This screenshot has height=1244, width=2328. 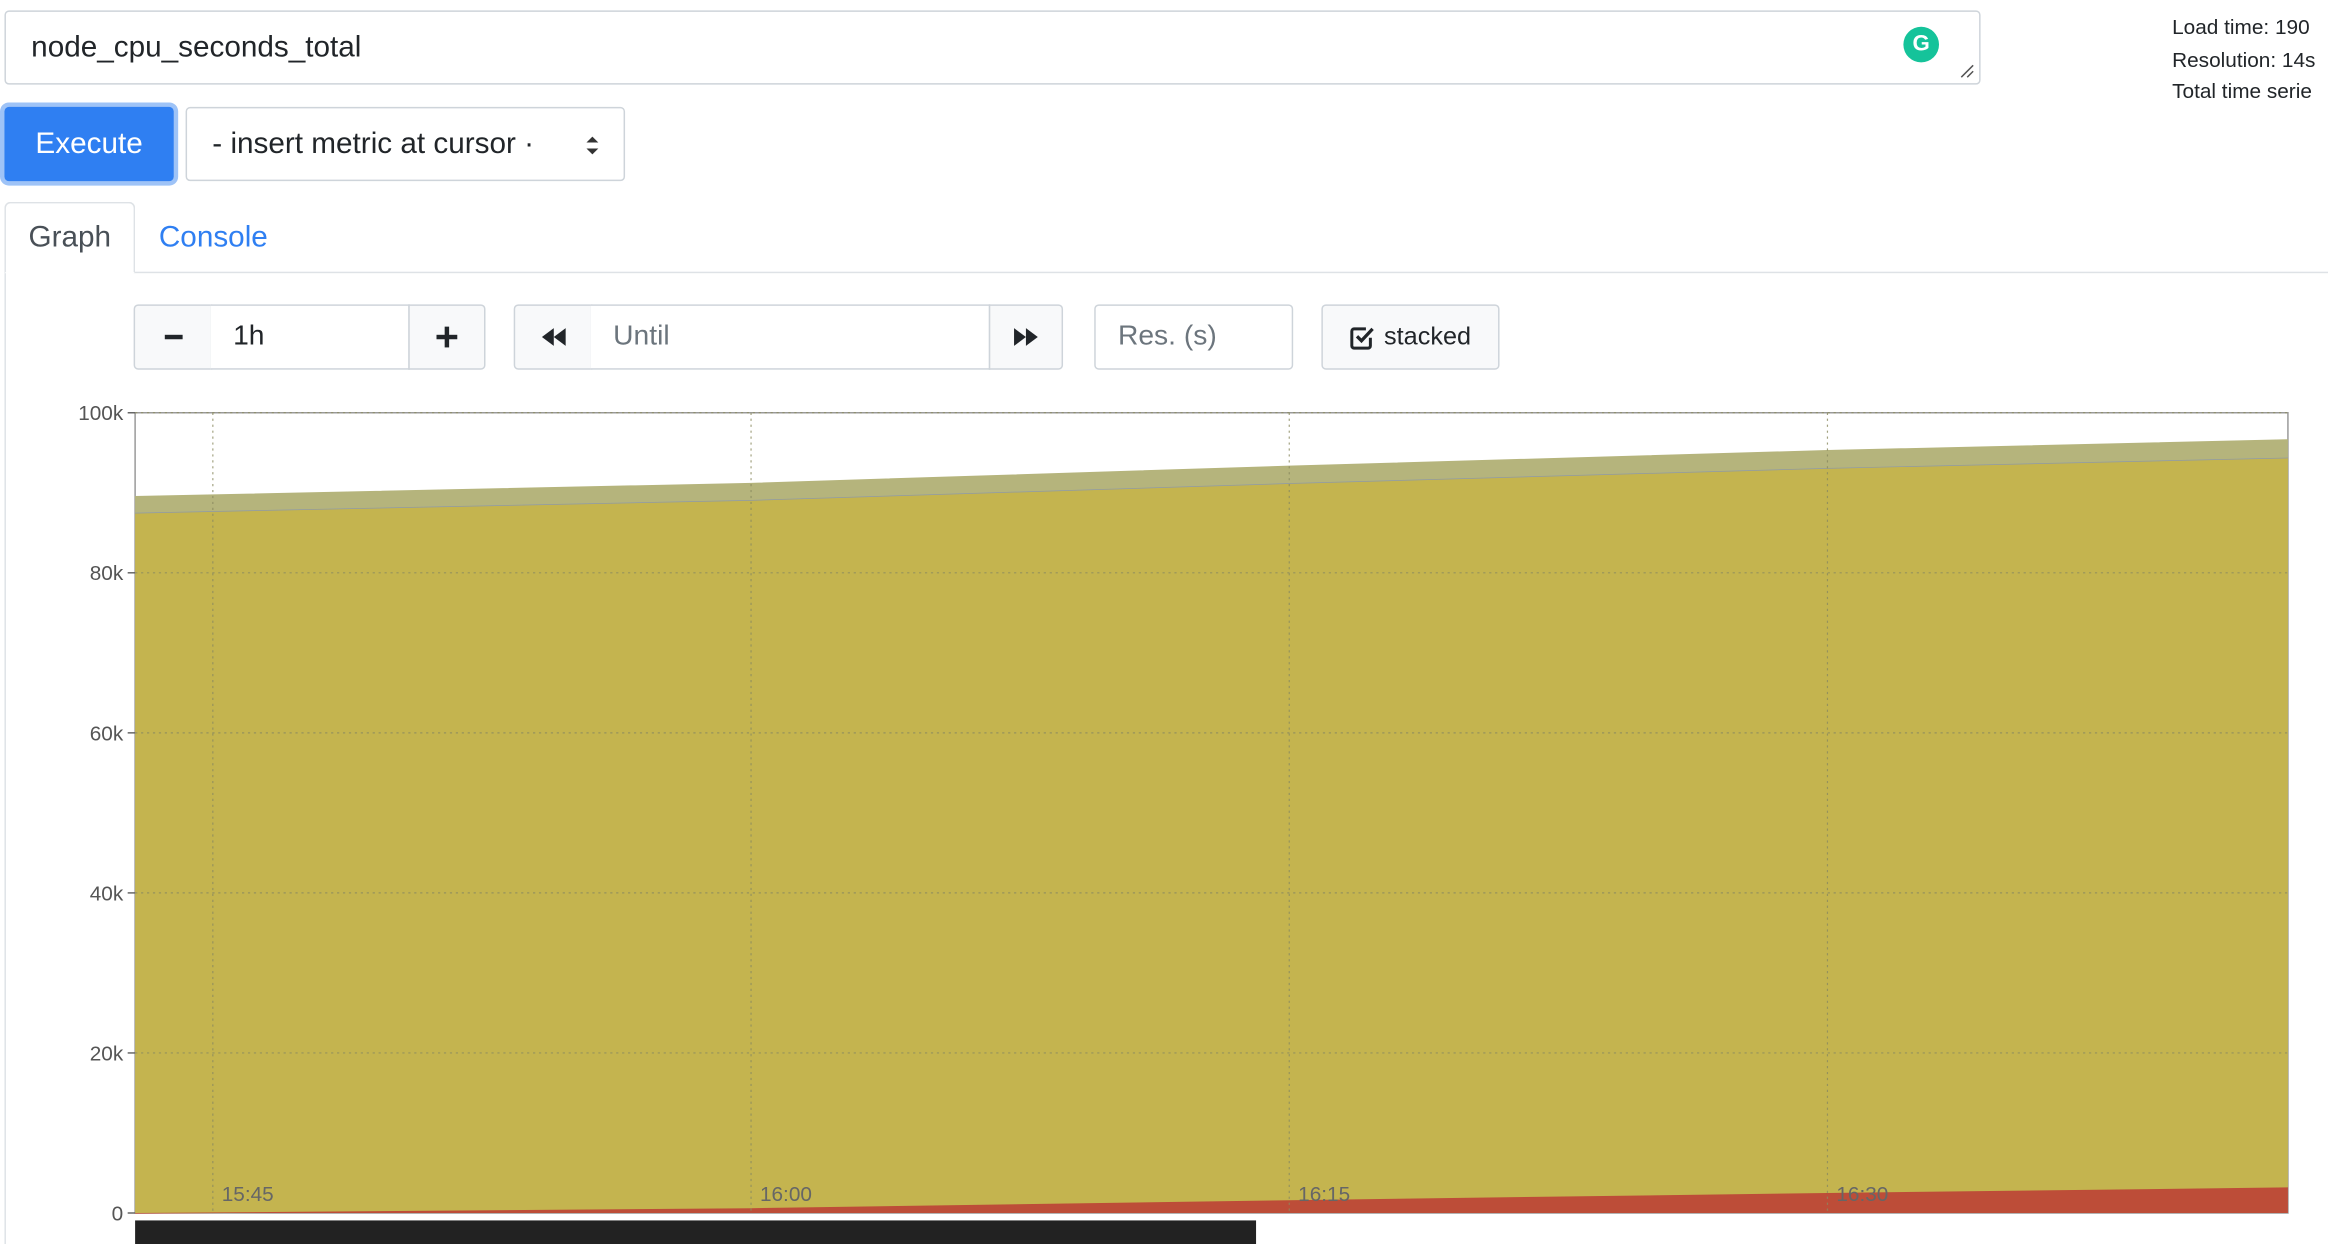 I want to click on minus-icon, so click(x=173, y=337).